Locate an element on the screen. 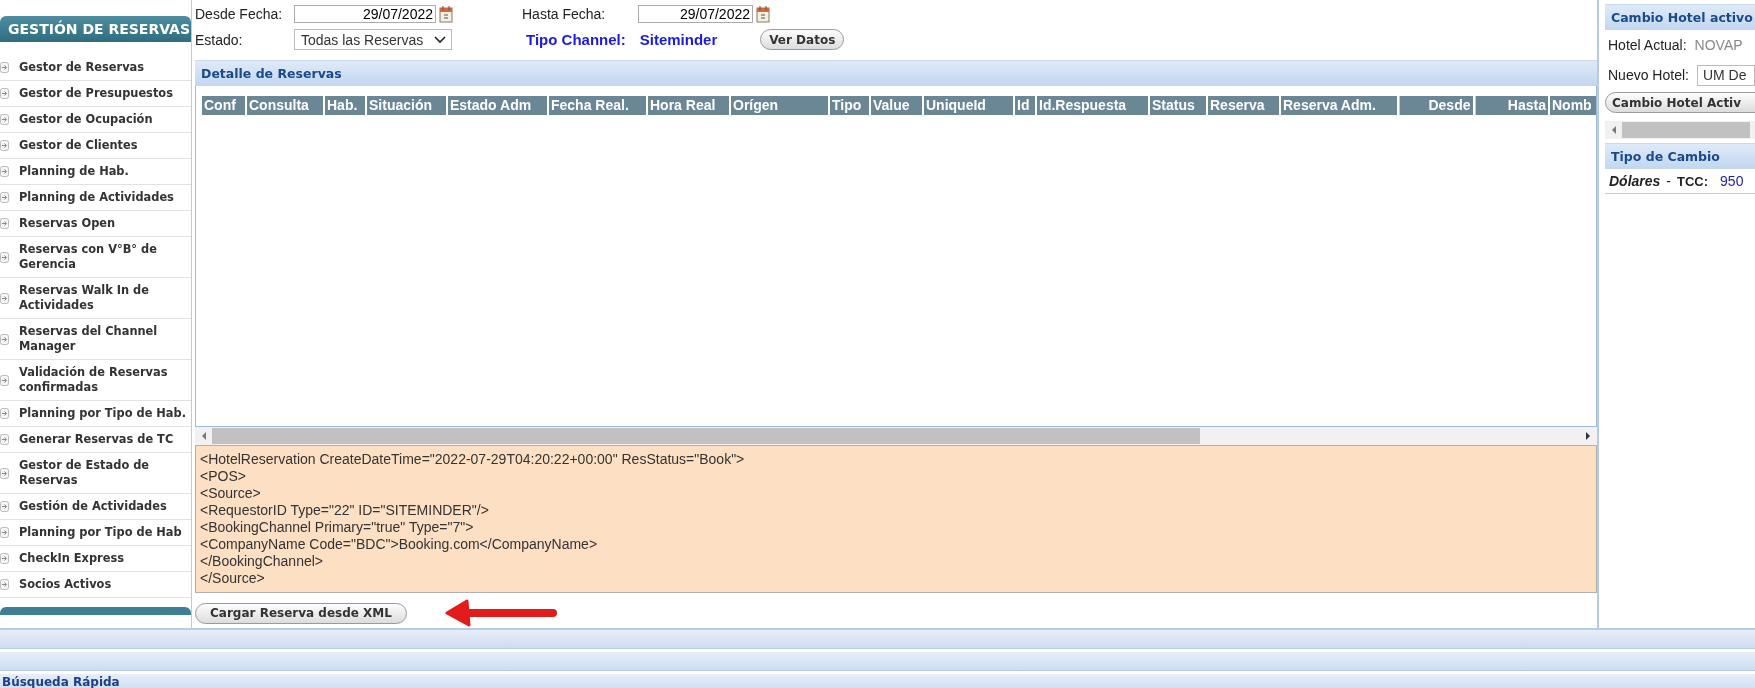 Image resolution: width=1755 pixels, height=688 pixels. channel-value: Siteminder is located at coordinates (678, 39).